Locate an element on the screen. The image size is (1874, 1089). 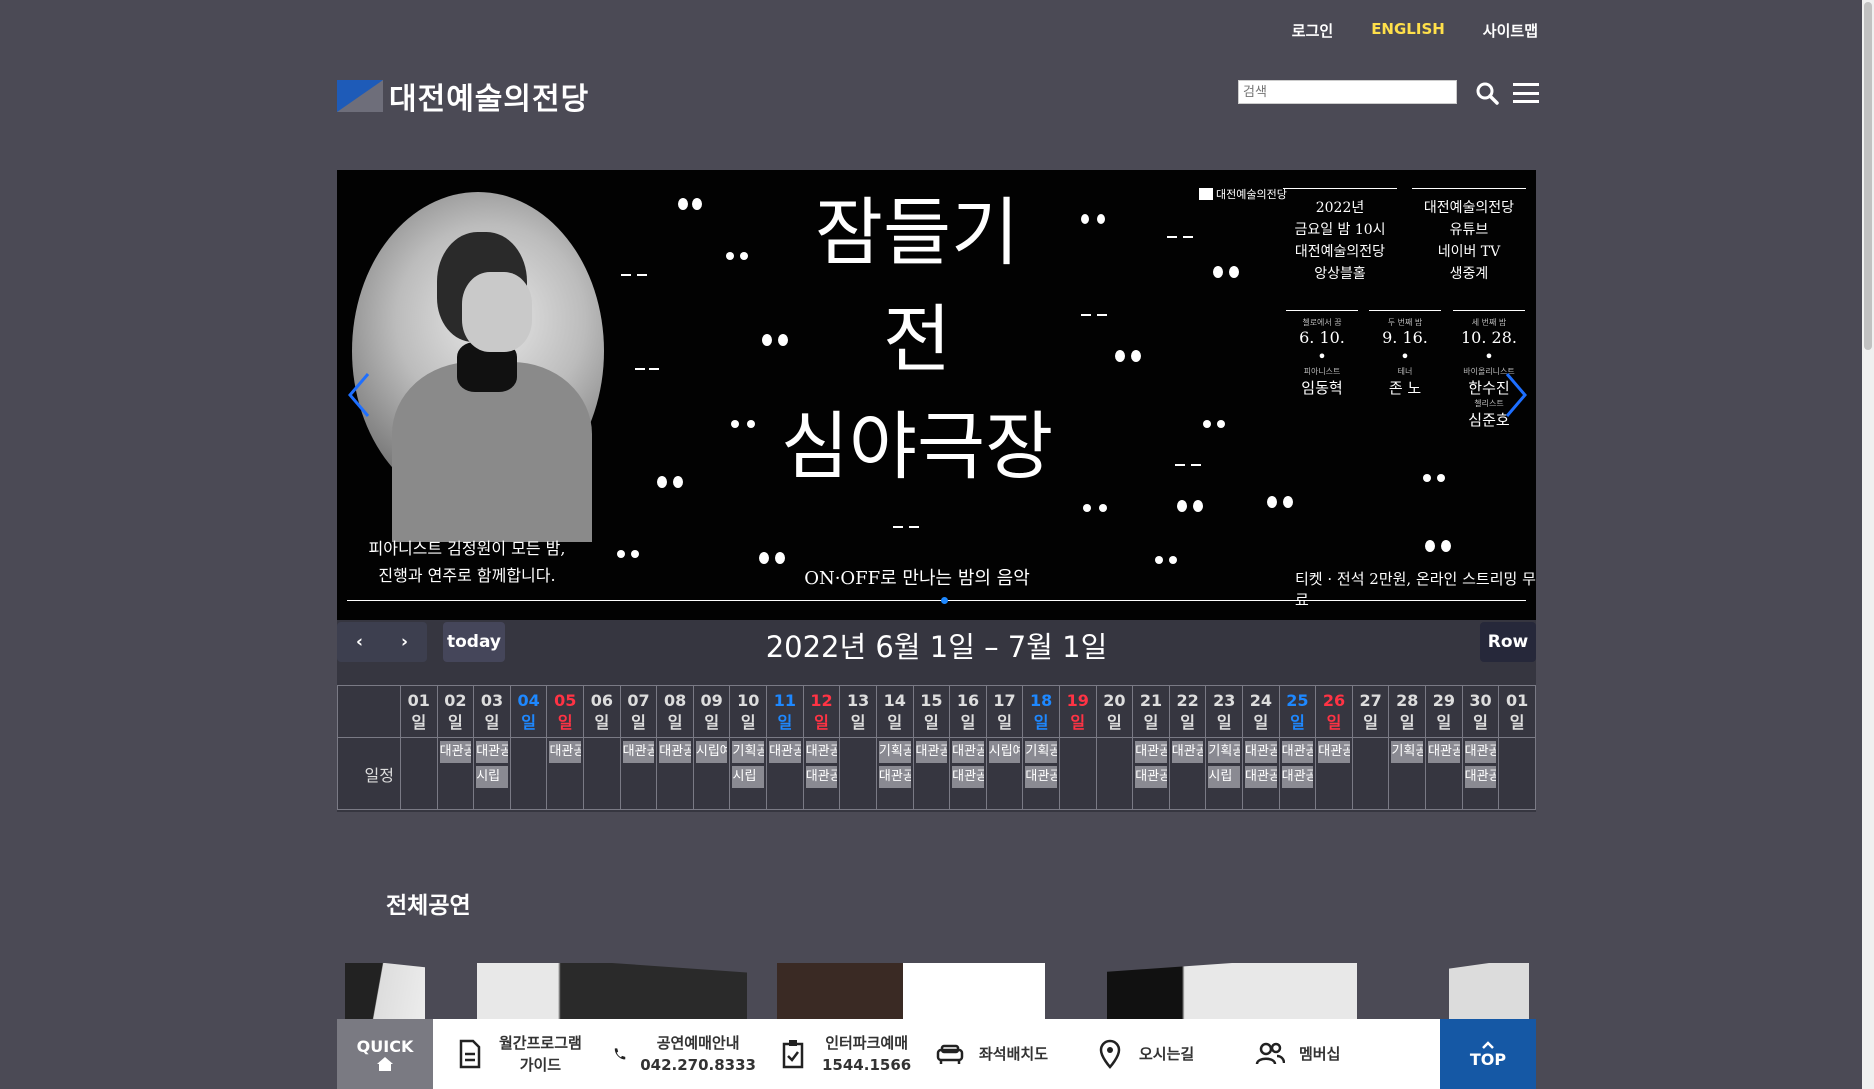
login-link: 로그인 is located at coordinates (1312, 30).